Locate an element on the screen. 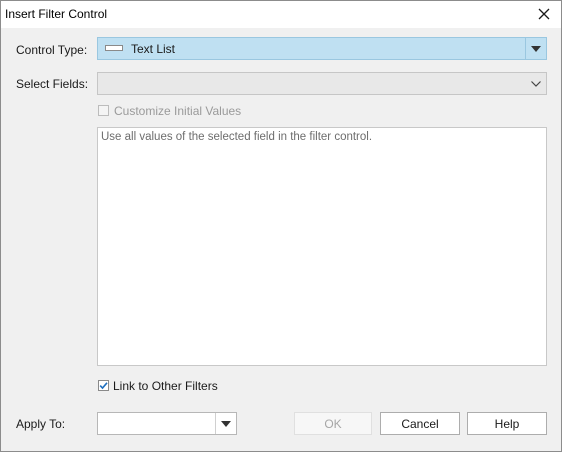 Image resolution: width=562 pixels, height=452 pixels. control-type-arrow-button is located at coordinates (535, 48).